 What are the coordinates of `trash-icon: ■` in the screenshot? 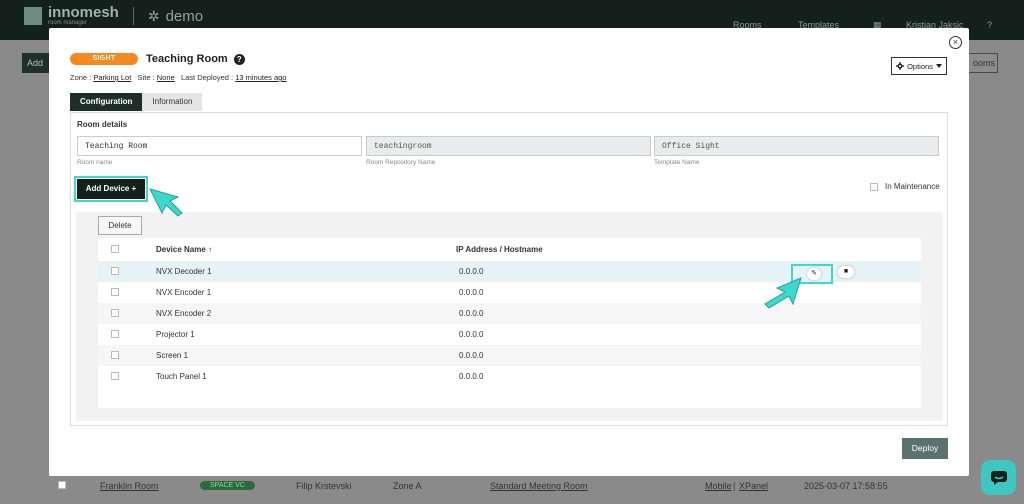 It's located at (846, 272).